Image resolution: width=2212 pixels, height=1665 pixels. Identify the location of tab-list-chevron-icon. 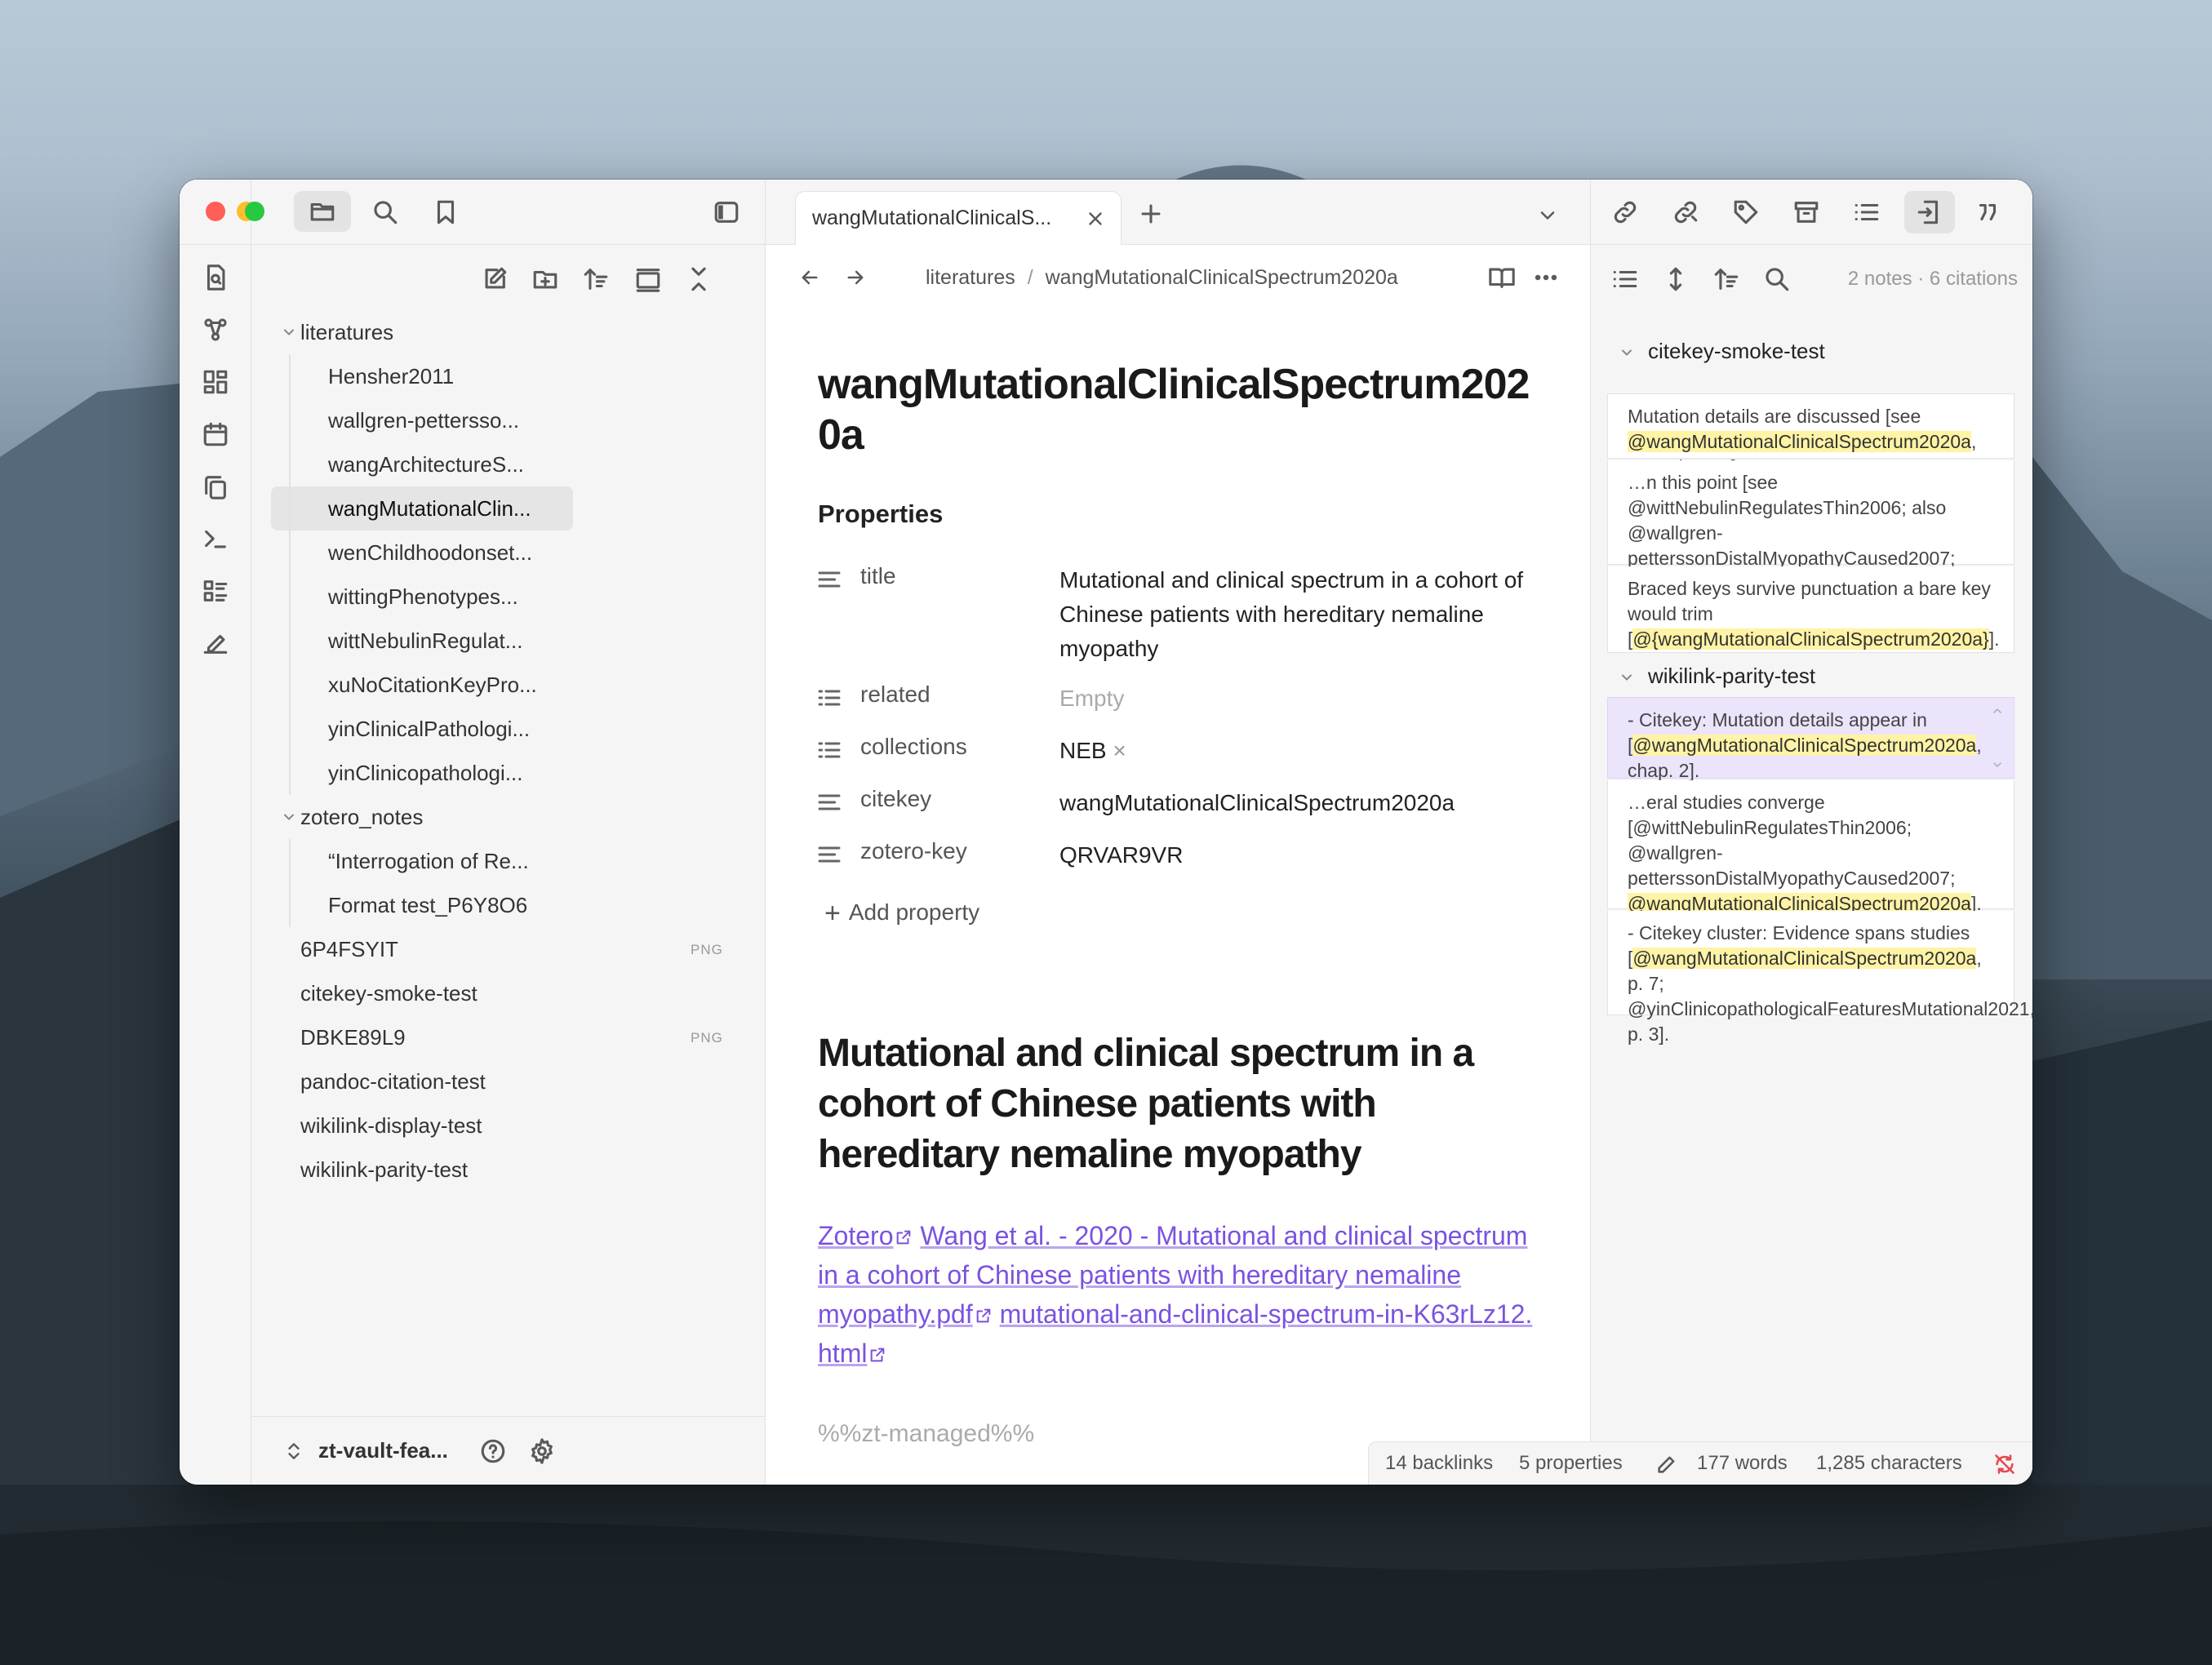
(1547, 215).